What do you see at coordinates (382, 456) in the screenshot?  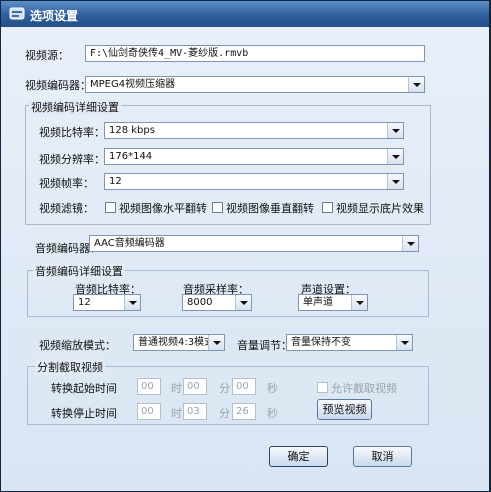 I see `cancel-button: 取消` at bounding box center [382, 456].